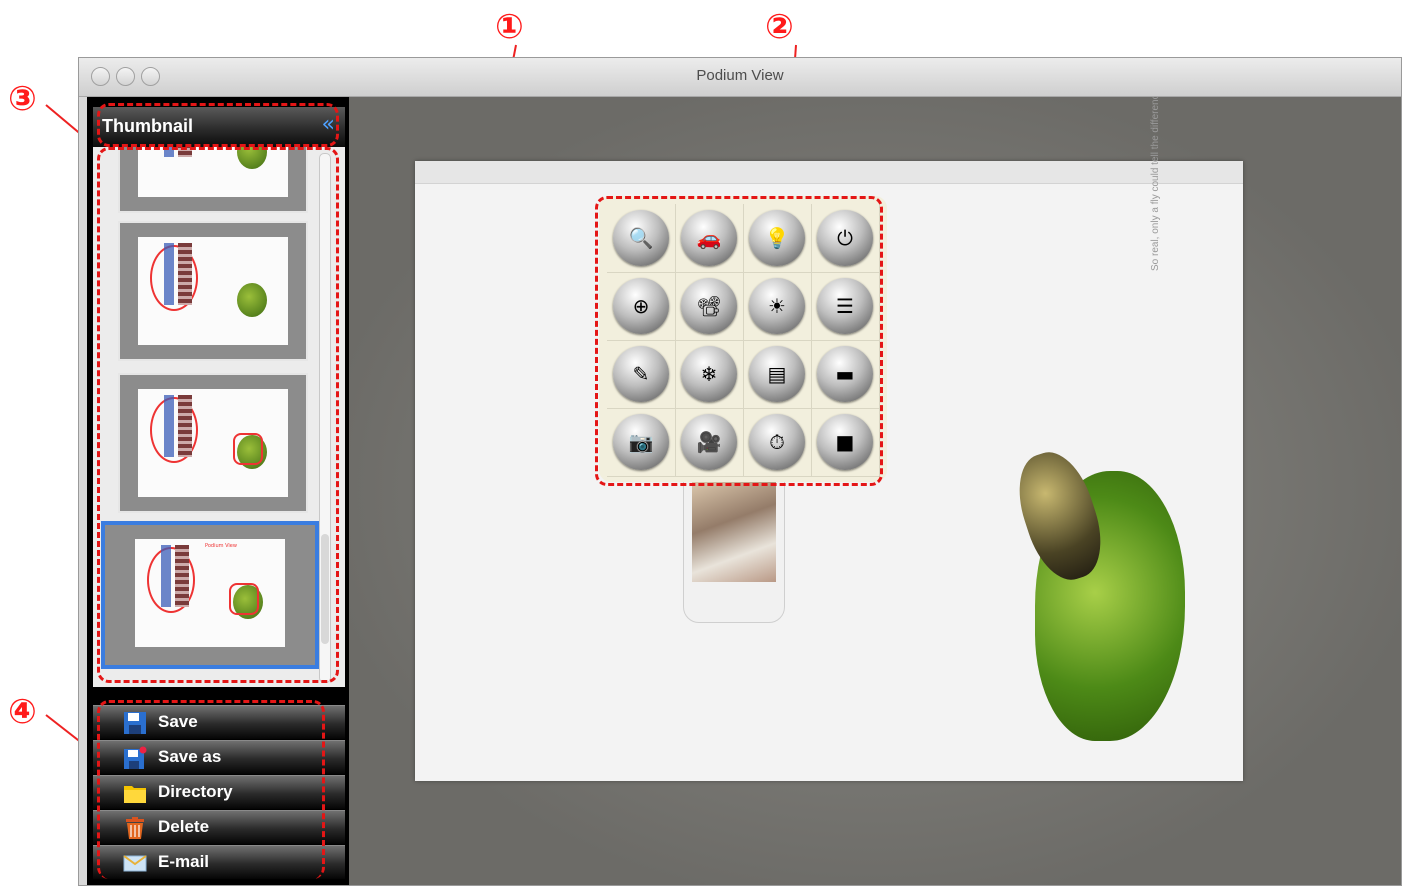 This screenshot has height=886, width=1410. Describe the element at coordinates (219, 127) in the screenshot. I see `thumbnail-header: Thumbnail «` at that location.